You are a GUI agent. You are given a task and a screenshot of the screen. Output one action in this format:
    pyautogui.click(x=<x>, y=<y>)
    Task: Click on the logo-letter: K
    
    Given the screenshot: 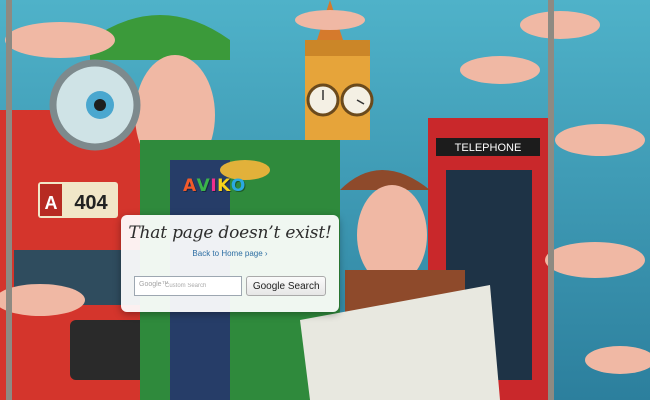 What is the action you would take?
    pyautogui.click(x=223, y=186)
    